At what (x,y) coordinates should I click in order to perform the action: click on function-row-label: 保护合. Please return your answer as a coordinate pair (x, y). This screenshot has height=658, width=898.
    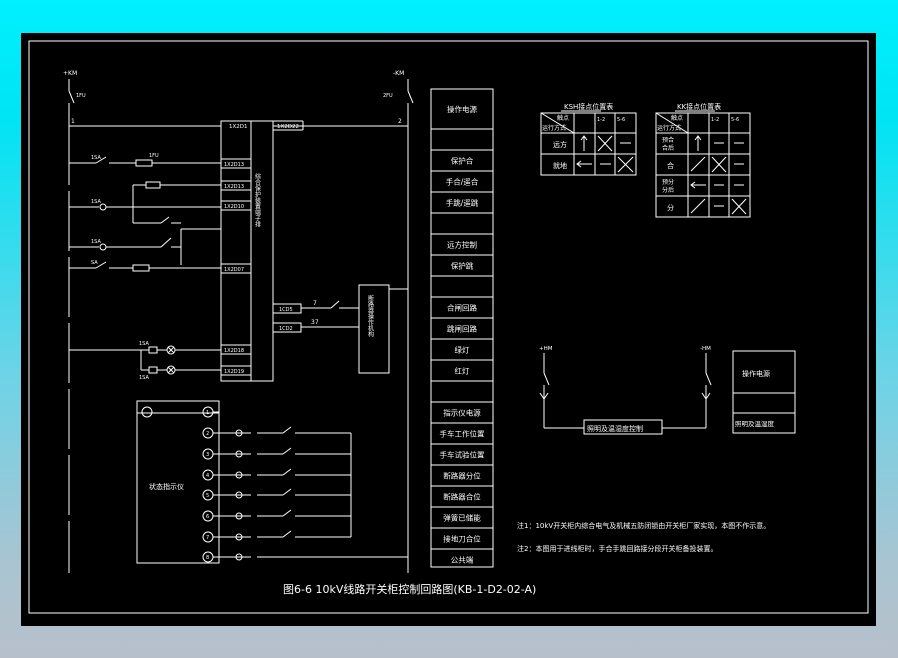
    Looking at the image, I should click on (462, 161).